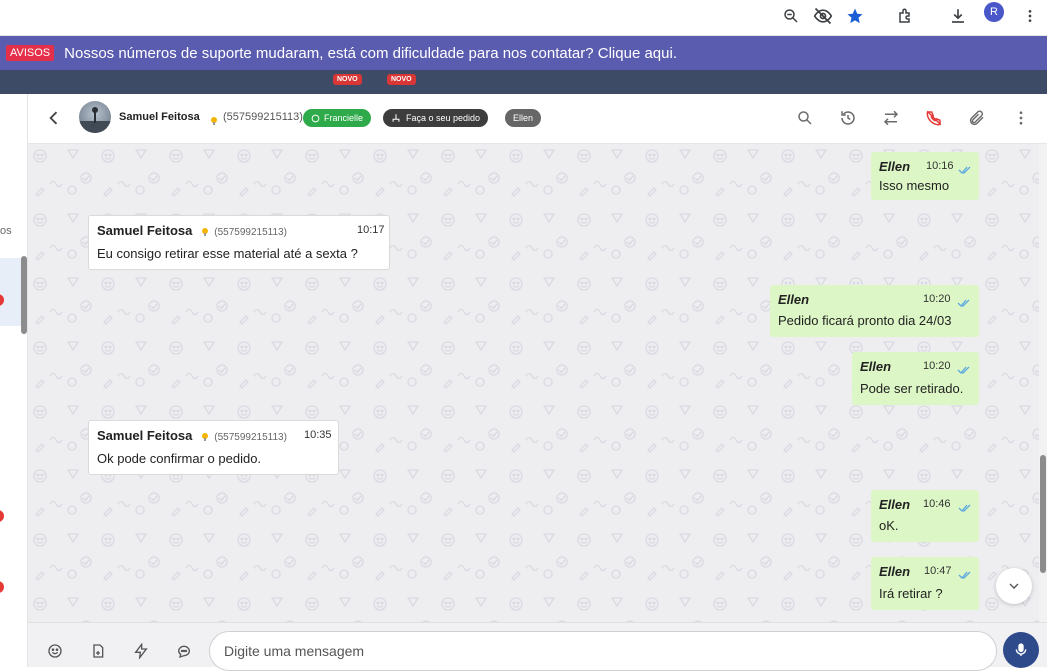 The width and height of the screenshot is (1047, 671). What do you see at coordinates (912, 388) in the screenshot?
I see `message-text: Pode ser retirado.` at bounding box center [912, 388].